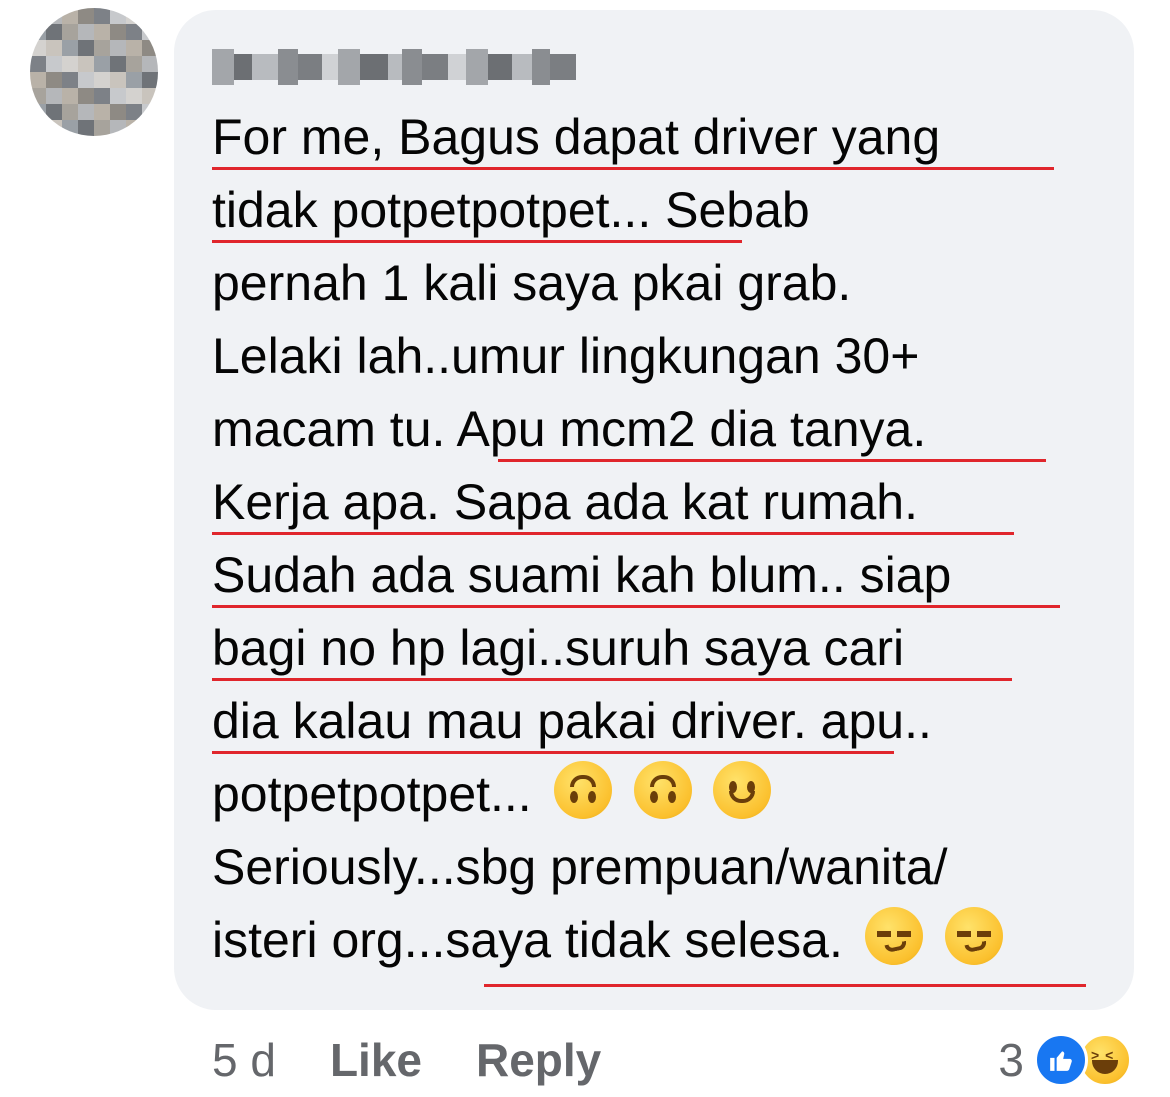 The image size is (1170, 1097). Describe the element at coordinates (527, 940) in the screenshot. I see `comment-line-text: isteri org...saya tidak selesa.` at that location.